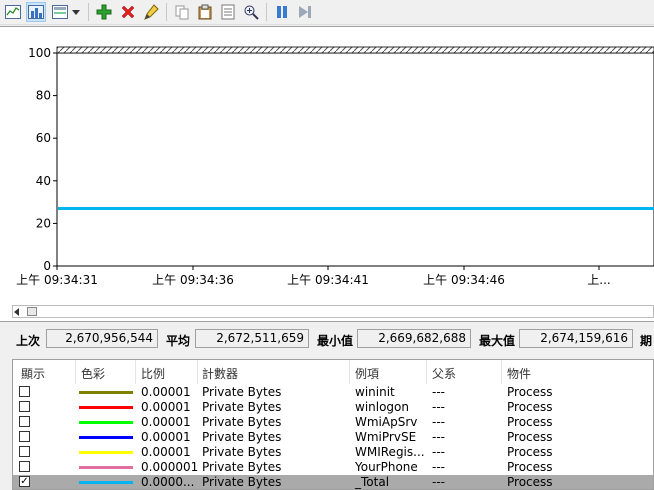  I want to click on freeze-display-icon, so click(282, 12).